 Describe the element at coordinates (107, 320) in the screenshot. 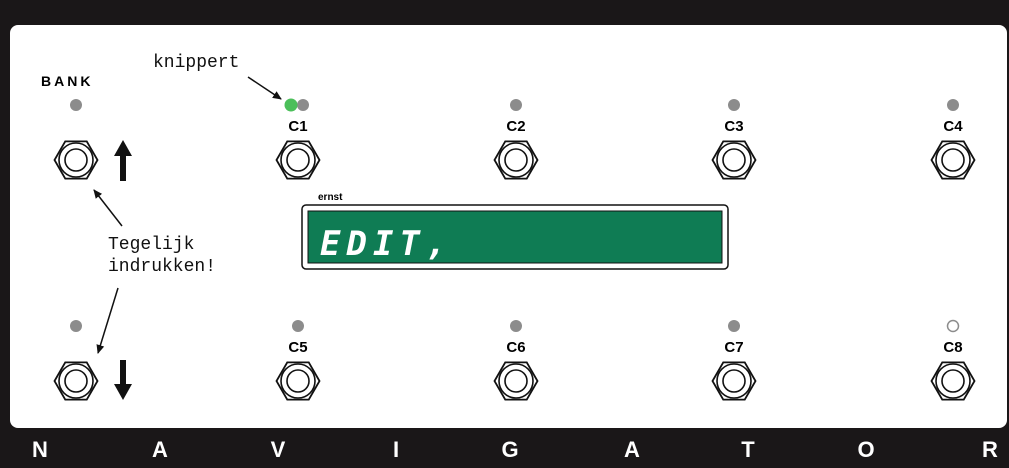

I see `press-arrow-down` at that location.